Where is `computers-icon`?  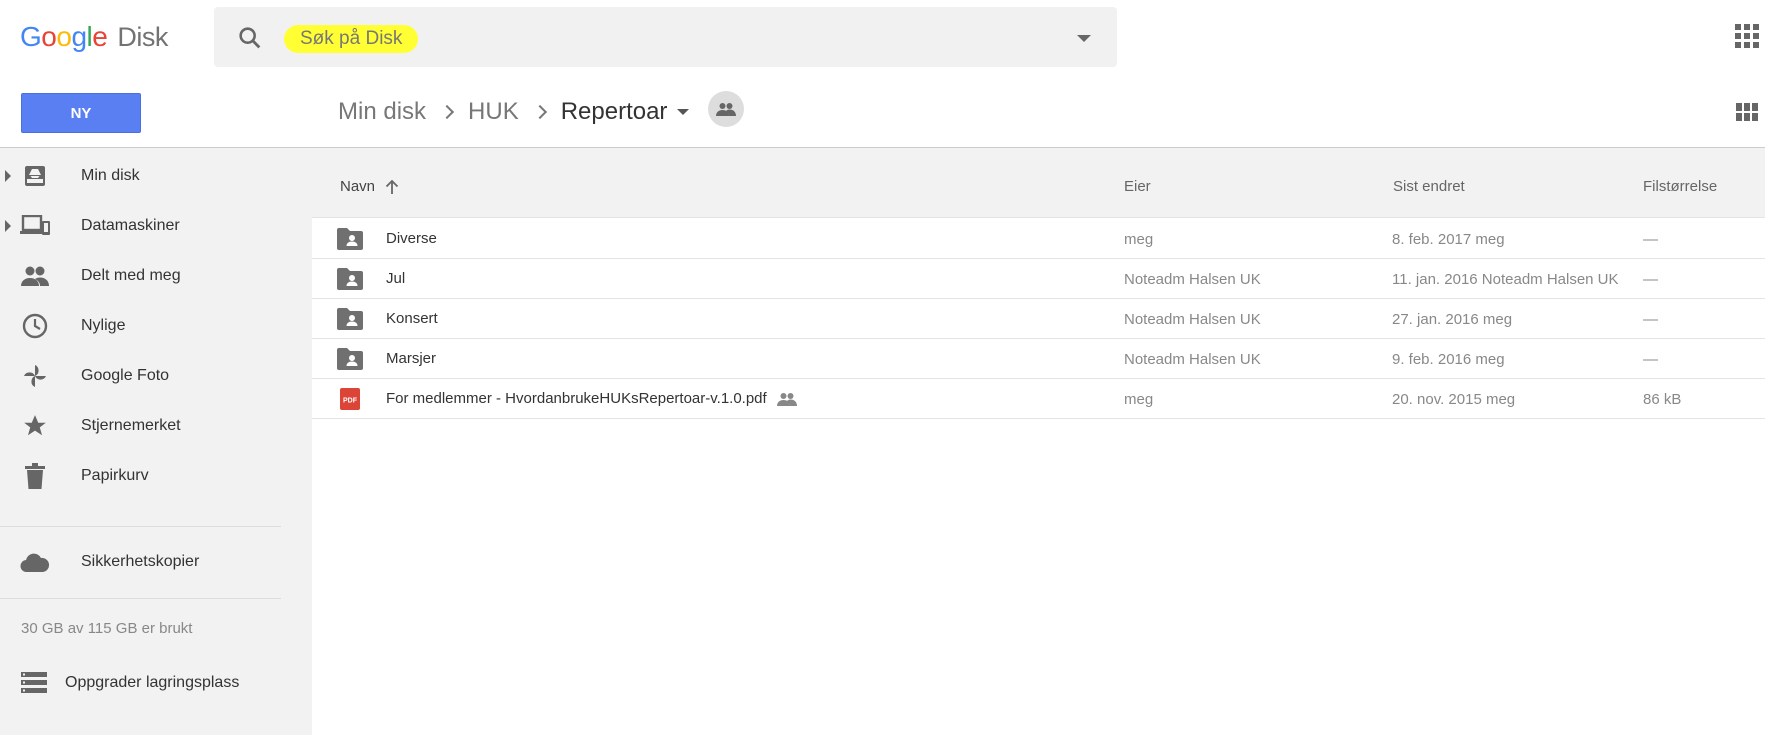
computers-icon is located at coordinates (35, 226).